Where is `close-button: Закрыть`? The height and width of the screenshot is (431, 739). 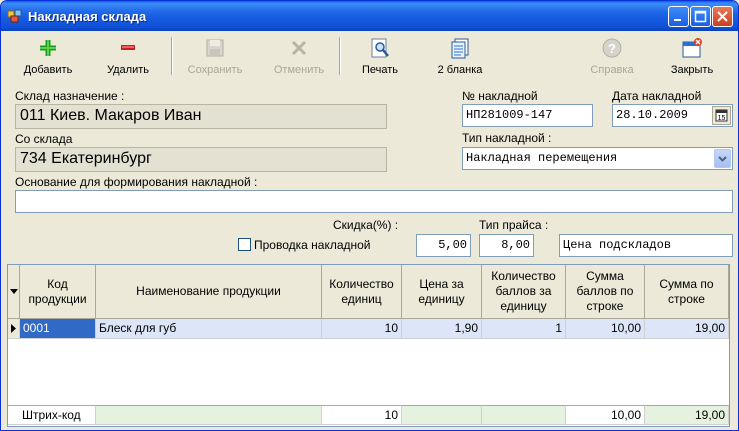 close-button: Закрыть is located at coordinates (692, 57).